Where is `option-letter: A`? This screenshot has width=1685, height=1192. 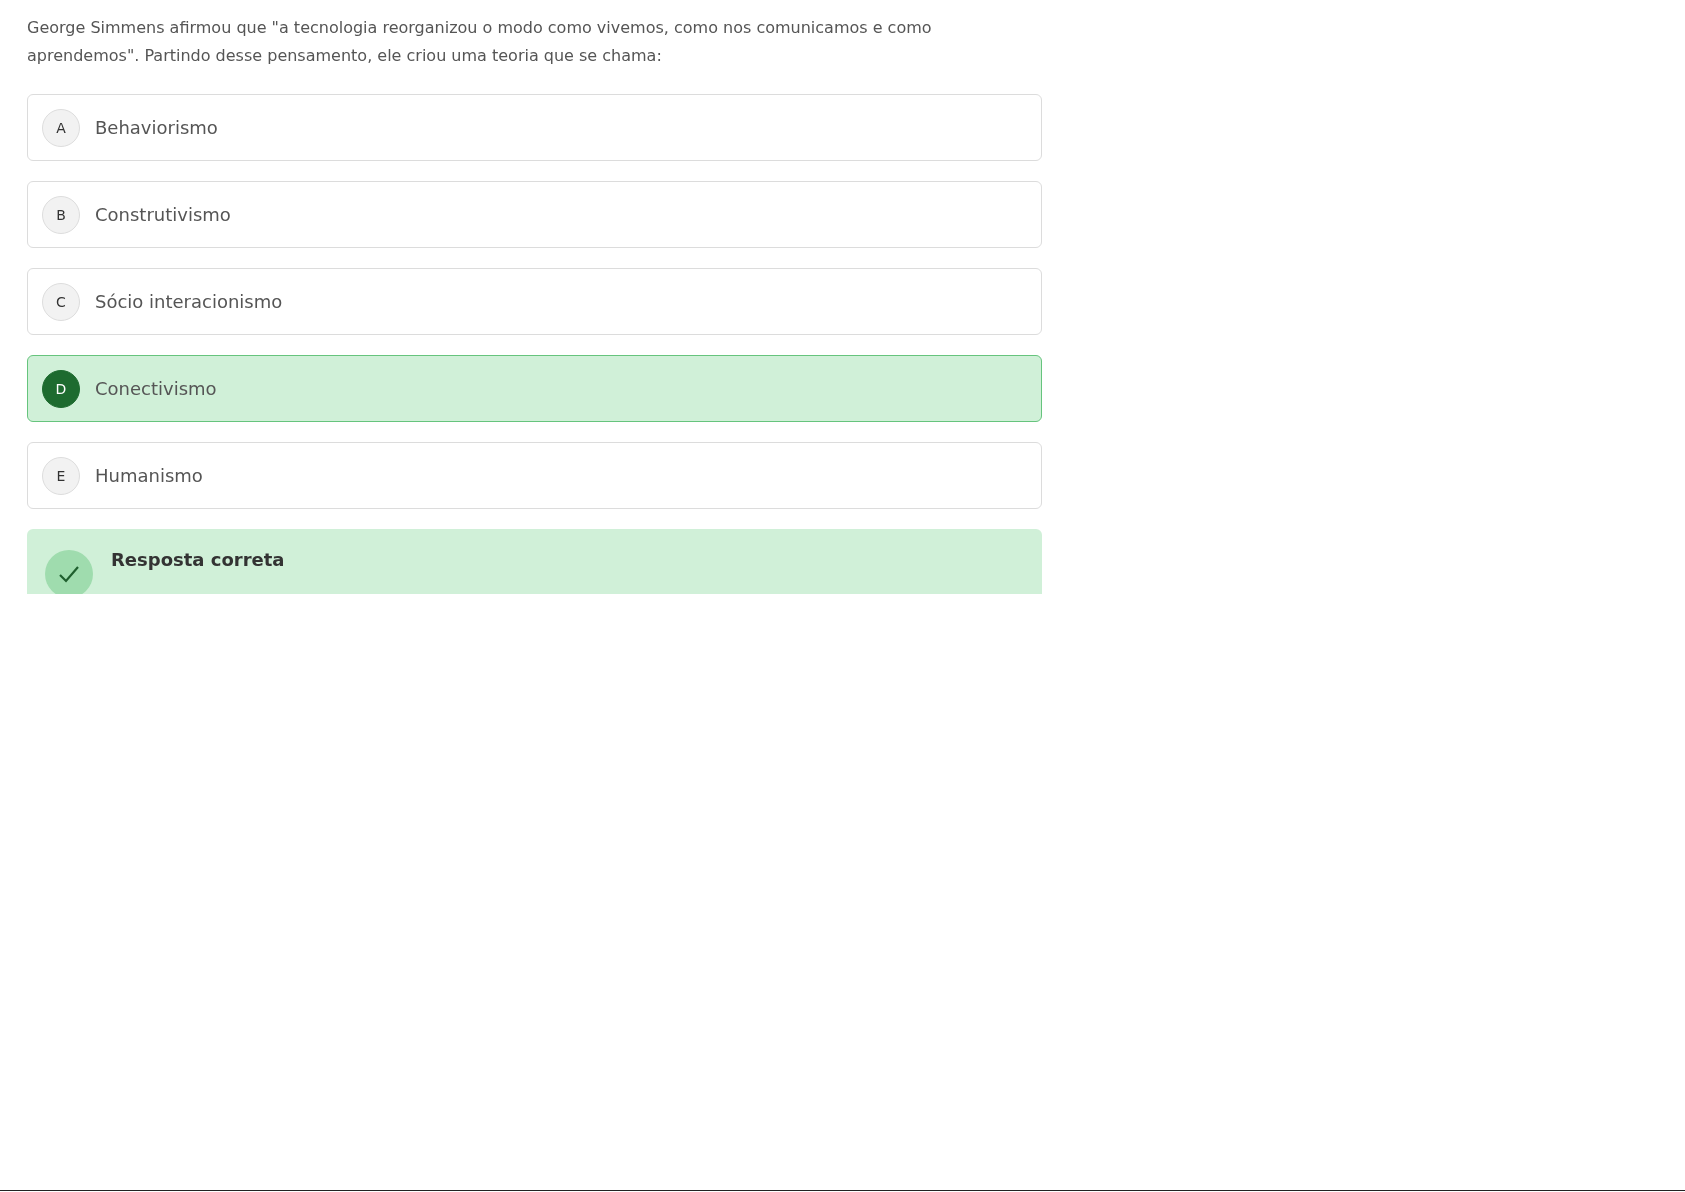 option-letter: A is located at coordinates (61, 127).